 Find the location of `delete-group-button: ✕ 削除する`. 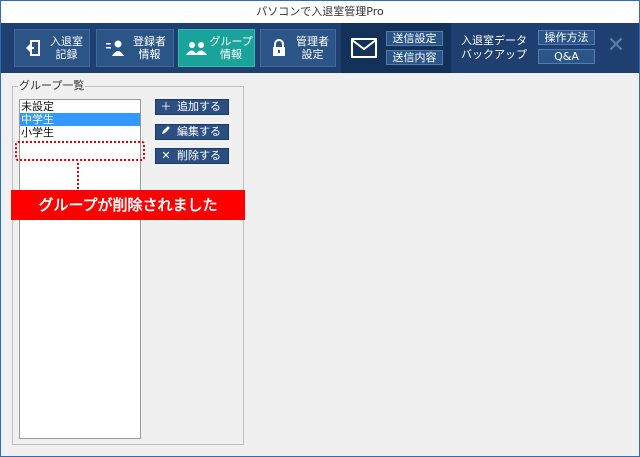

delete-group-button: ✕ 削除する is located at coordinates (192, 156).